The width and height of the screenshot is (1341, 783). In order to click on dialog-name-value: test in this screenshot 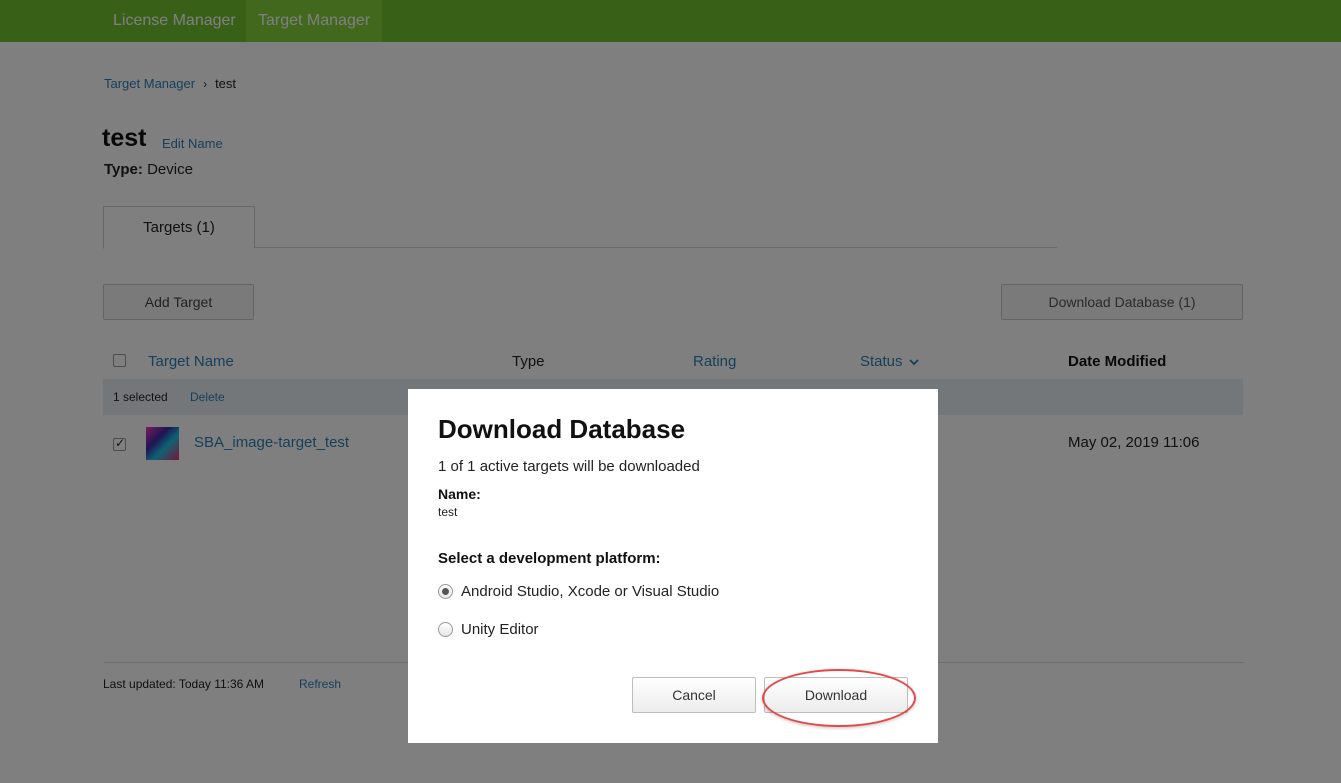, I will do `click(448, 512)`.